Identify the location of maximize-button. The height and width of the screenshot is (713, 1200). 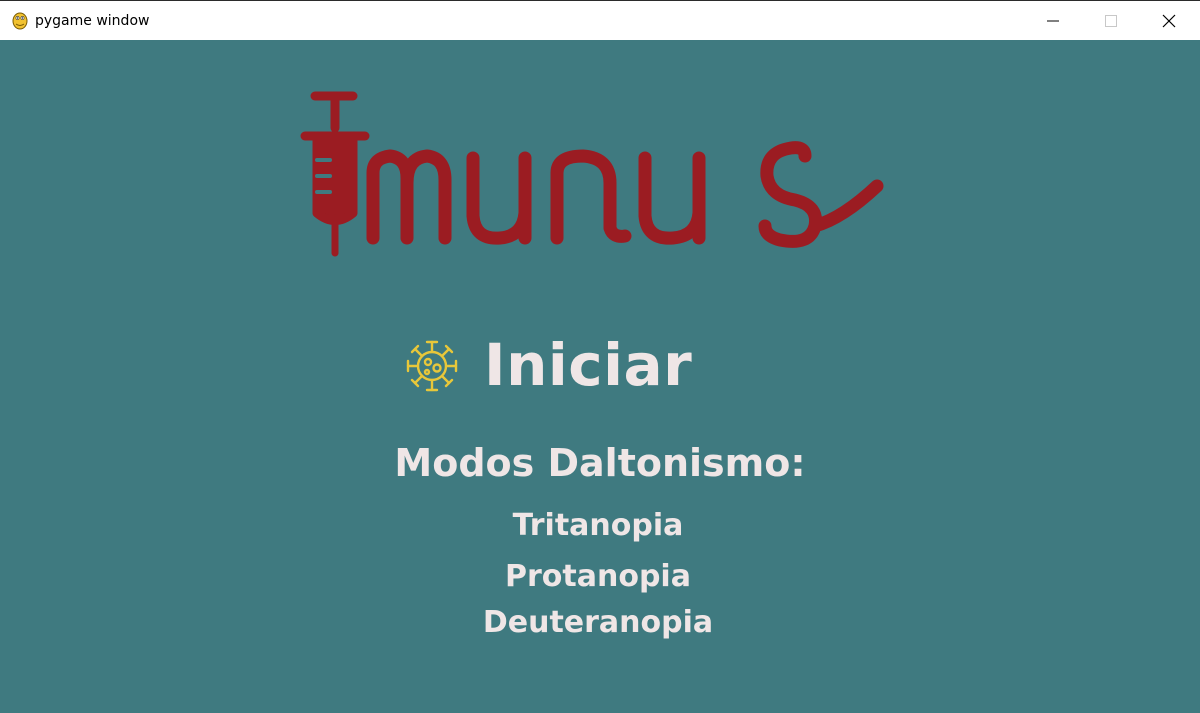
(1111, 21).